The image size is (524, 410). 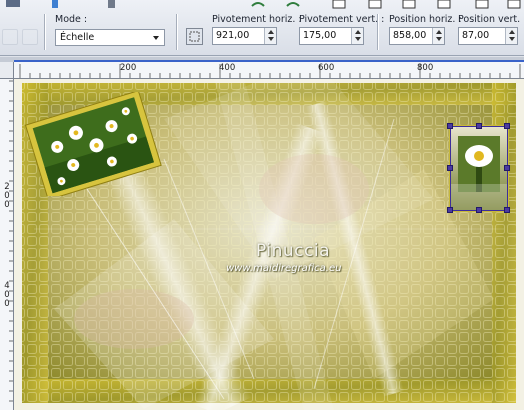 I want to click on ruler-label: 400, so click(x=227, y=68).